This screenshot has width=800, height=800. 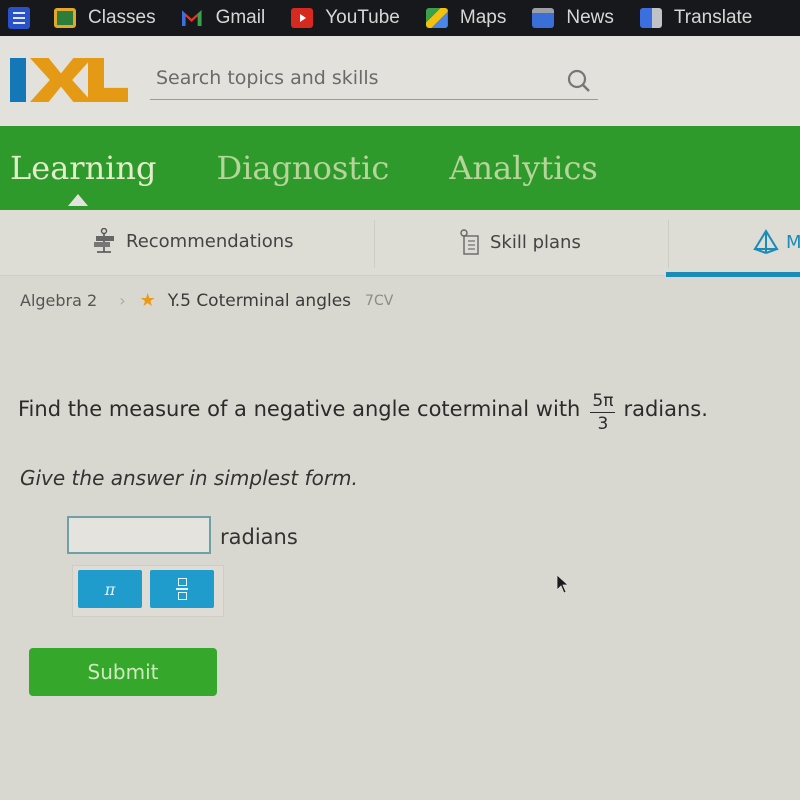 I want to click on bookmark-youtube: YouTube, so click(x=345, y=18).